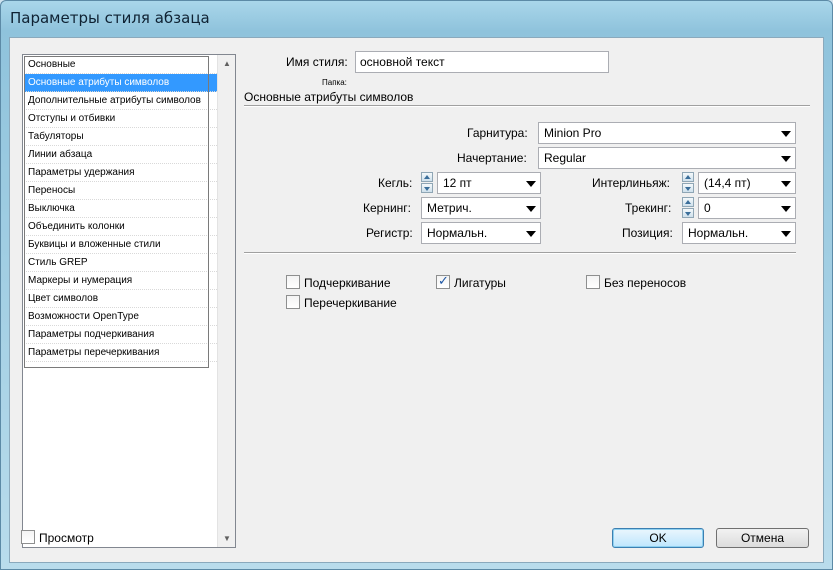 Image resolution: width=833 pixels, height=570 pixels. Describe the element at coordinates (520, 253) in the screenshot. I see `options-divider` at that location.